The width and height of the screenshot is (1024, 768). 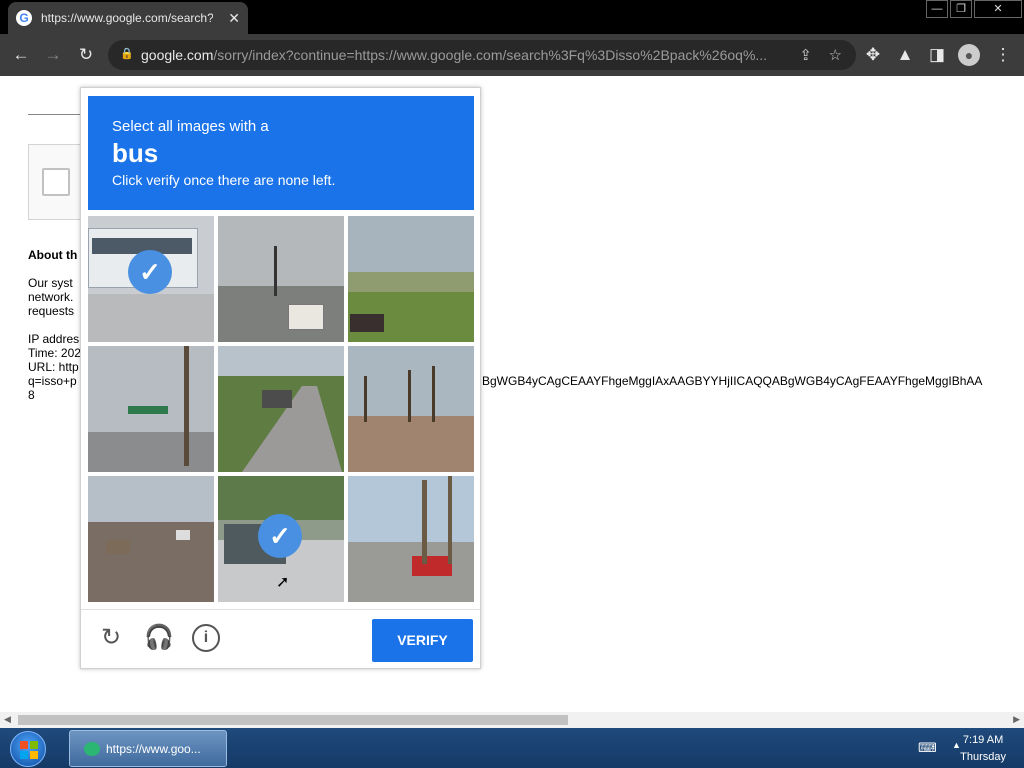 I want to click on tab-title: https://www.google.com/search?q=, so click(x=127, y=18).